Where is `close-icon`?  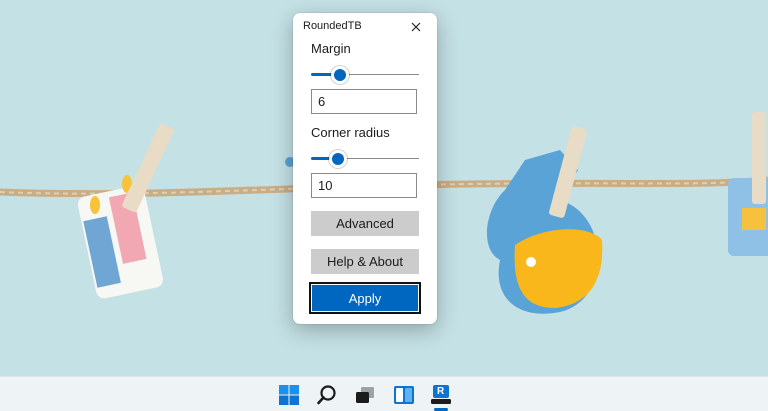 close-icon is located at coordinates (416, 27).